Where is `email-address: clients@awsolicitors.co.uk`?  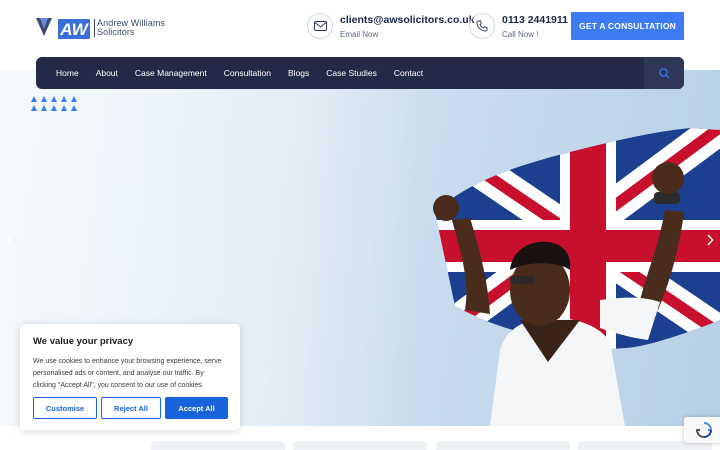
email-address: clients@awsolicitors.co.uk is located at coordinates (407, 20).